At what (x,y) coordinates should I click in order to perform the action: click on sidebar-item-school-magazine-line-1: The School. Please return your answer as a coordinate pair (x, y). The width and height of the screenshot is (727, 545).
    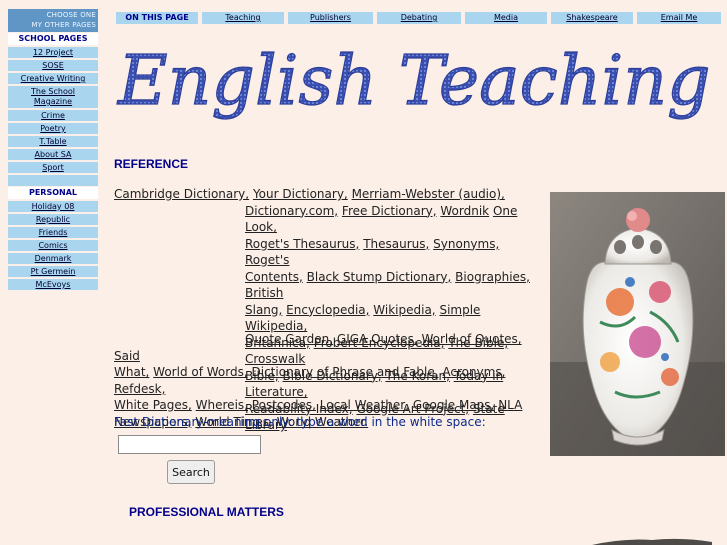
    Looking at the image, I should click on (53, 91).